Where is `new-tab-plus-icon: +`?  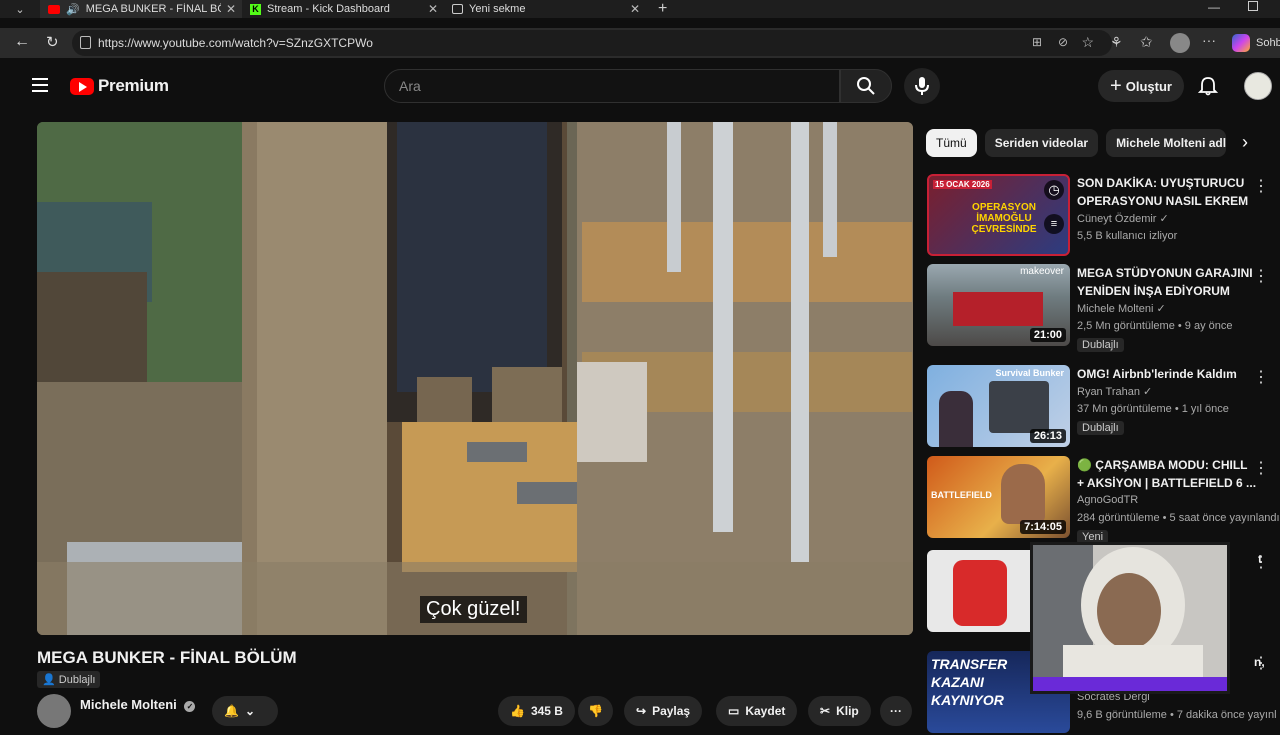
new-tab-plus-icon: + is located at coordinates (662, 9).